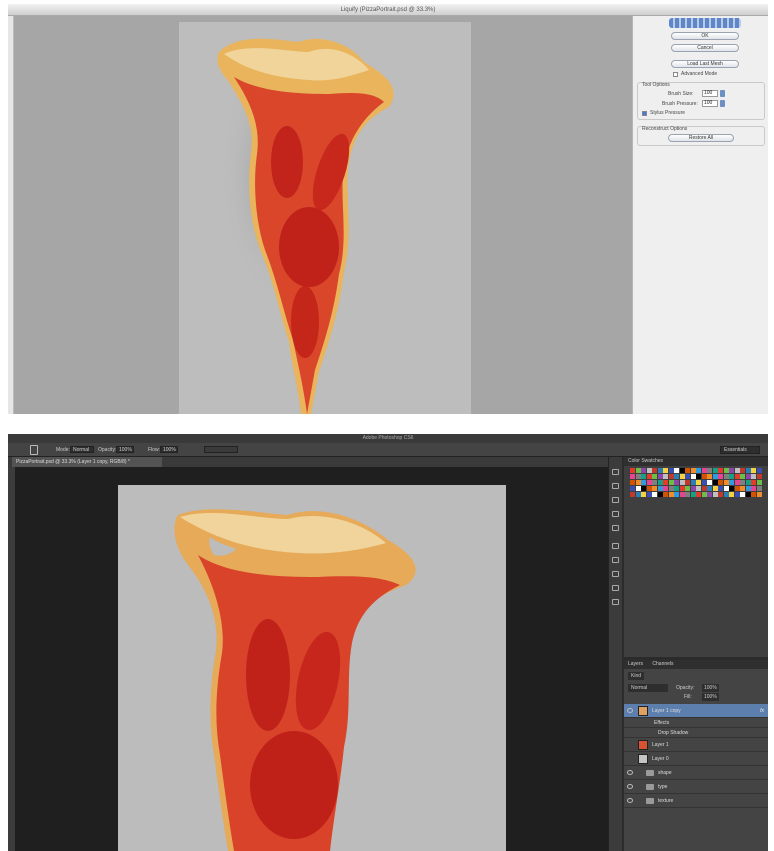  What do you see at coordinates (696, 787) in the screenshot?
I see `layer-group-type: type` at bounding box center [696, 787].